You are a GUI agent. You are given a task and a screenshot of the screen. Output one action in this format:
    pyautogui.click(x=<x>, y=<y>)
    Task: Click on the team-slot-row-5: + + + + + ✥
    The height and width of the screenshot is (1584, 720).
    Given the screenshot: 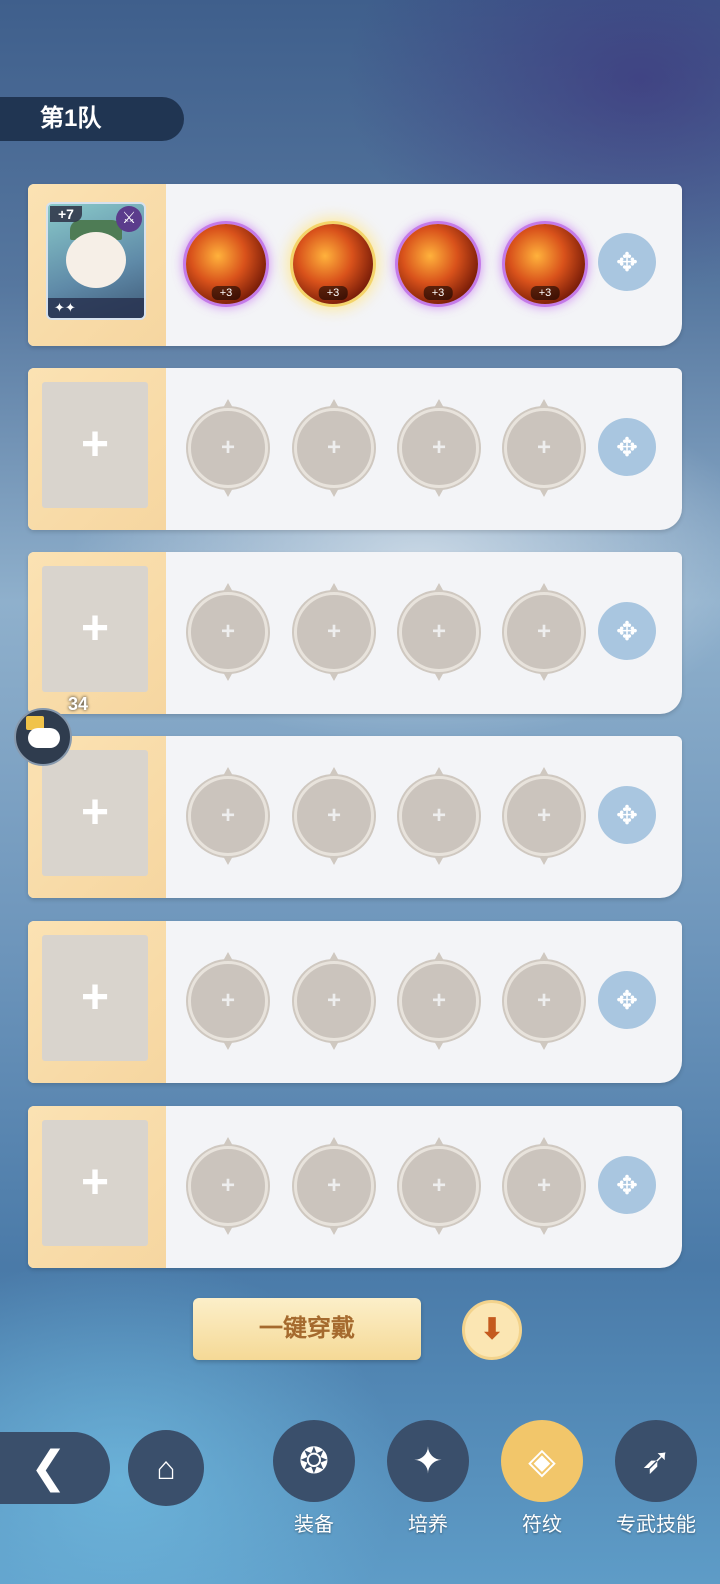 What is the action you would take?
    pyautogui.click(x=355, y=1002)
    